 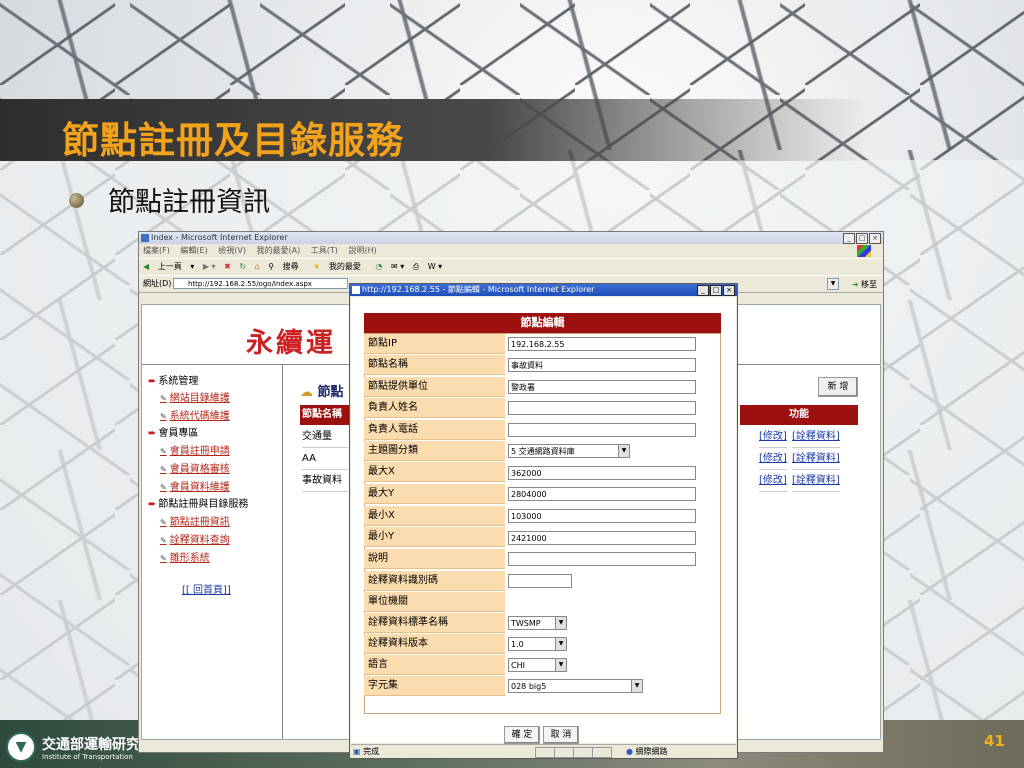 I want to click on slide-title: 節點註冊及目錄服務, so click(x=233, y=140).